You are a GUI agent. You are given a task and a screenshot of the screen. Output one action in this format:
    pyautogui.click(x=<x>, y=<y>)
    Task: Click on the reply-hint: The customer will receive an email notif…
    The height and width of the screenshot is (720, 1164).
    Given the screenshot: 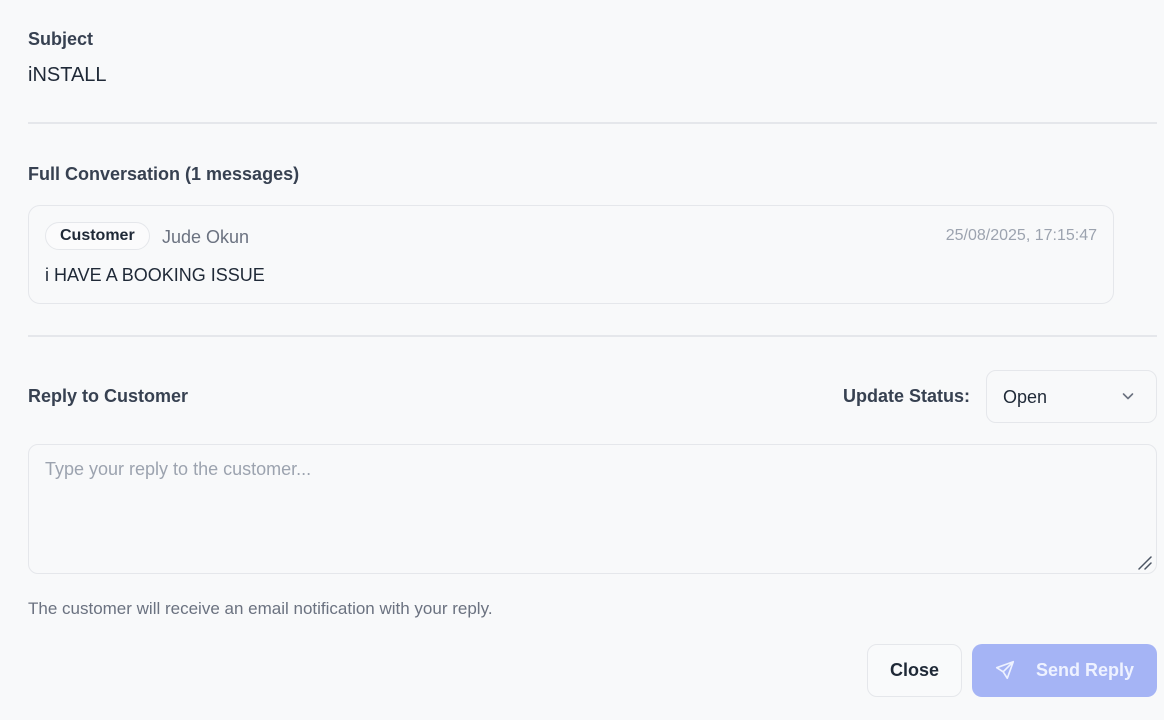 What is the action you would take?
    pyautogui.click(x=260, y=608)
    